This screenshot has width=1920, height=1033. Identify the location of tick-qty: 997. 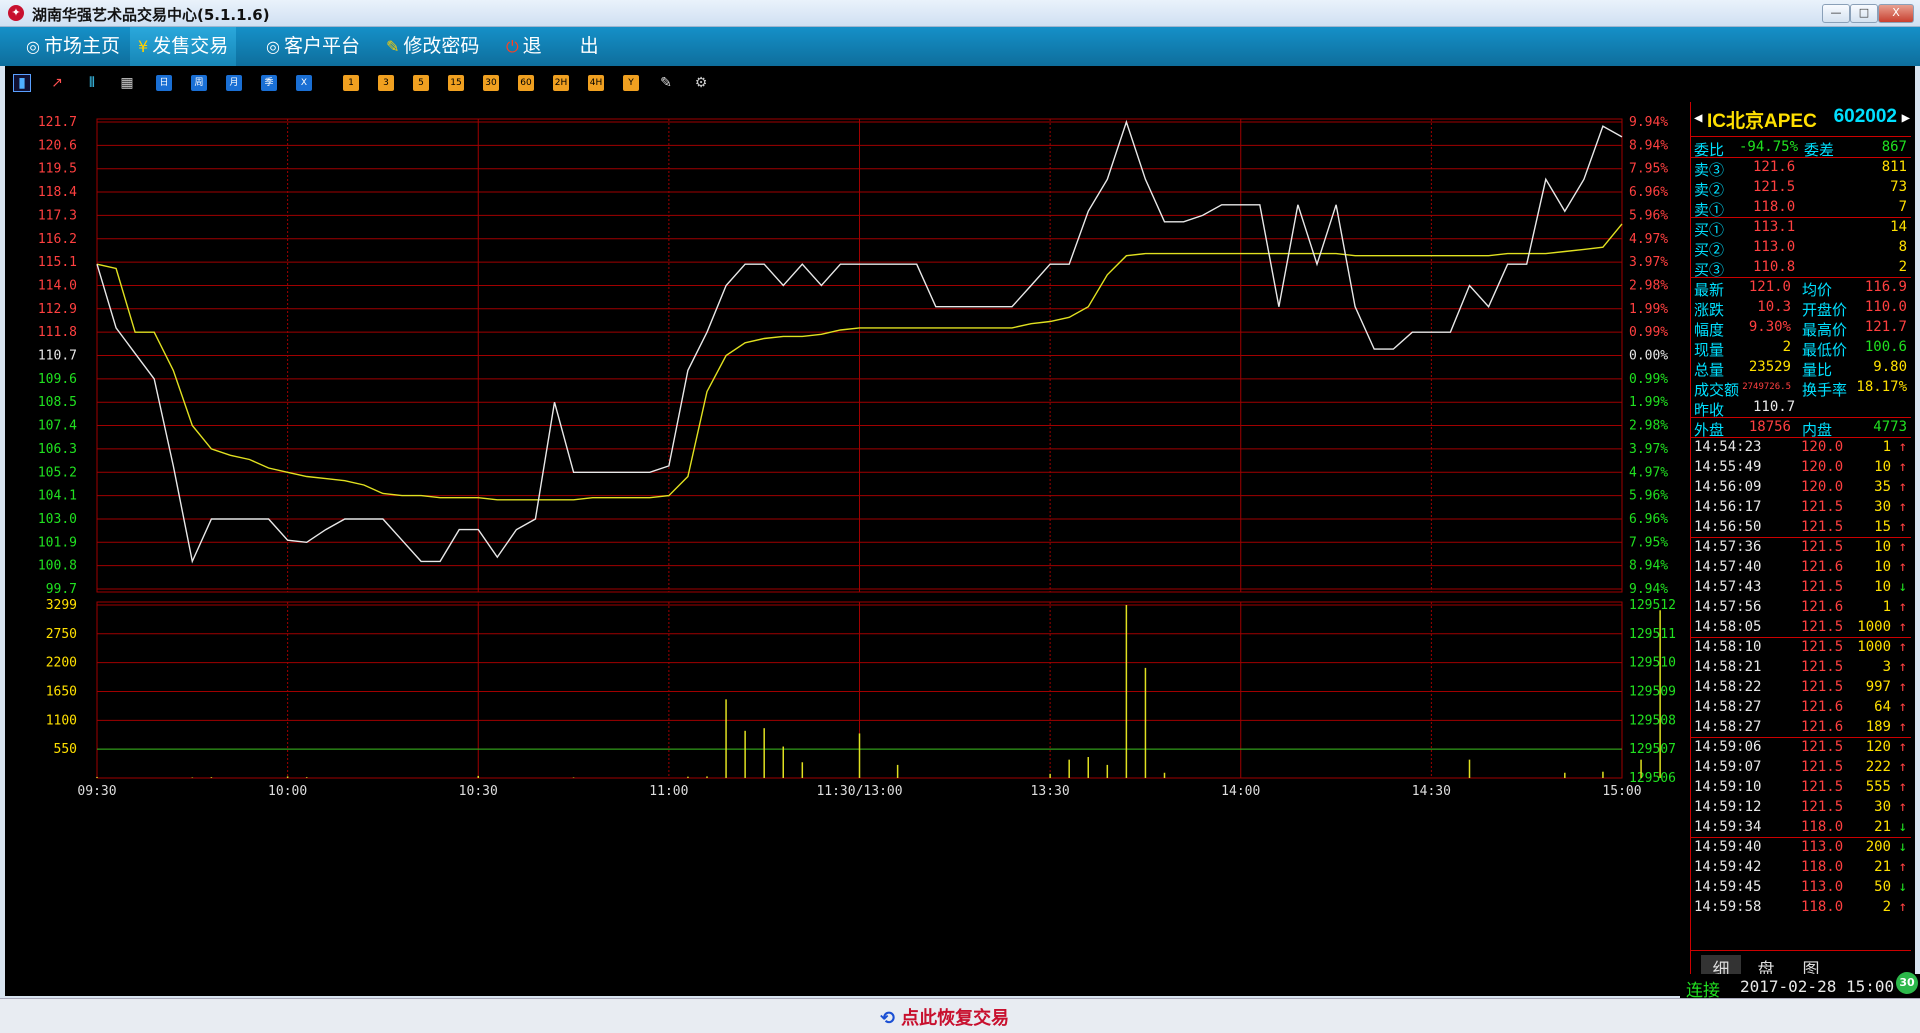
(1878, 687).